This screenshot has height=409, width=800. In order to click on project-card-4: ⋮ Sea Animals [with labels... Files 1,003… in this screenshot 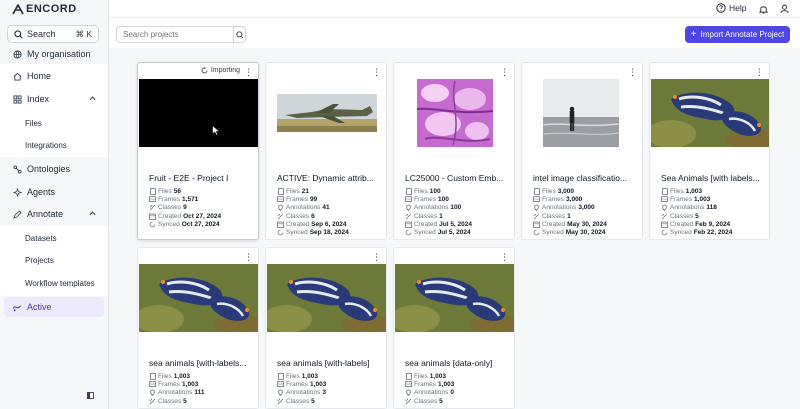, I will do `click(709, 151)`.